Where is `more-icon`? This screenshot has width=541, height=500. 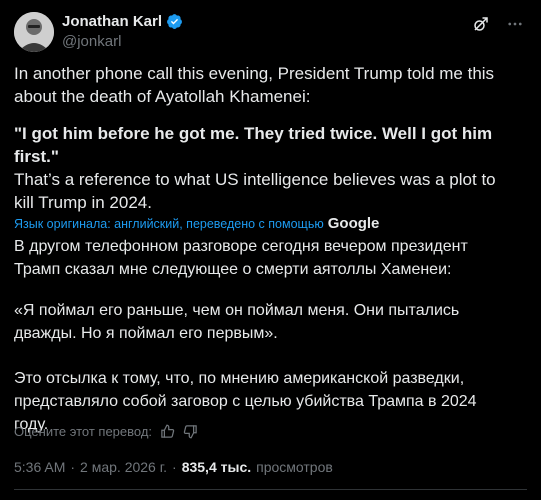 more-icon is located at coordinates (515, 24).